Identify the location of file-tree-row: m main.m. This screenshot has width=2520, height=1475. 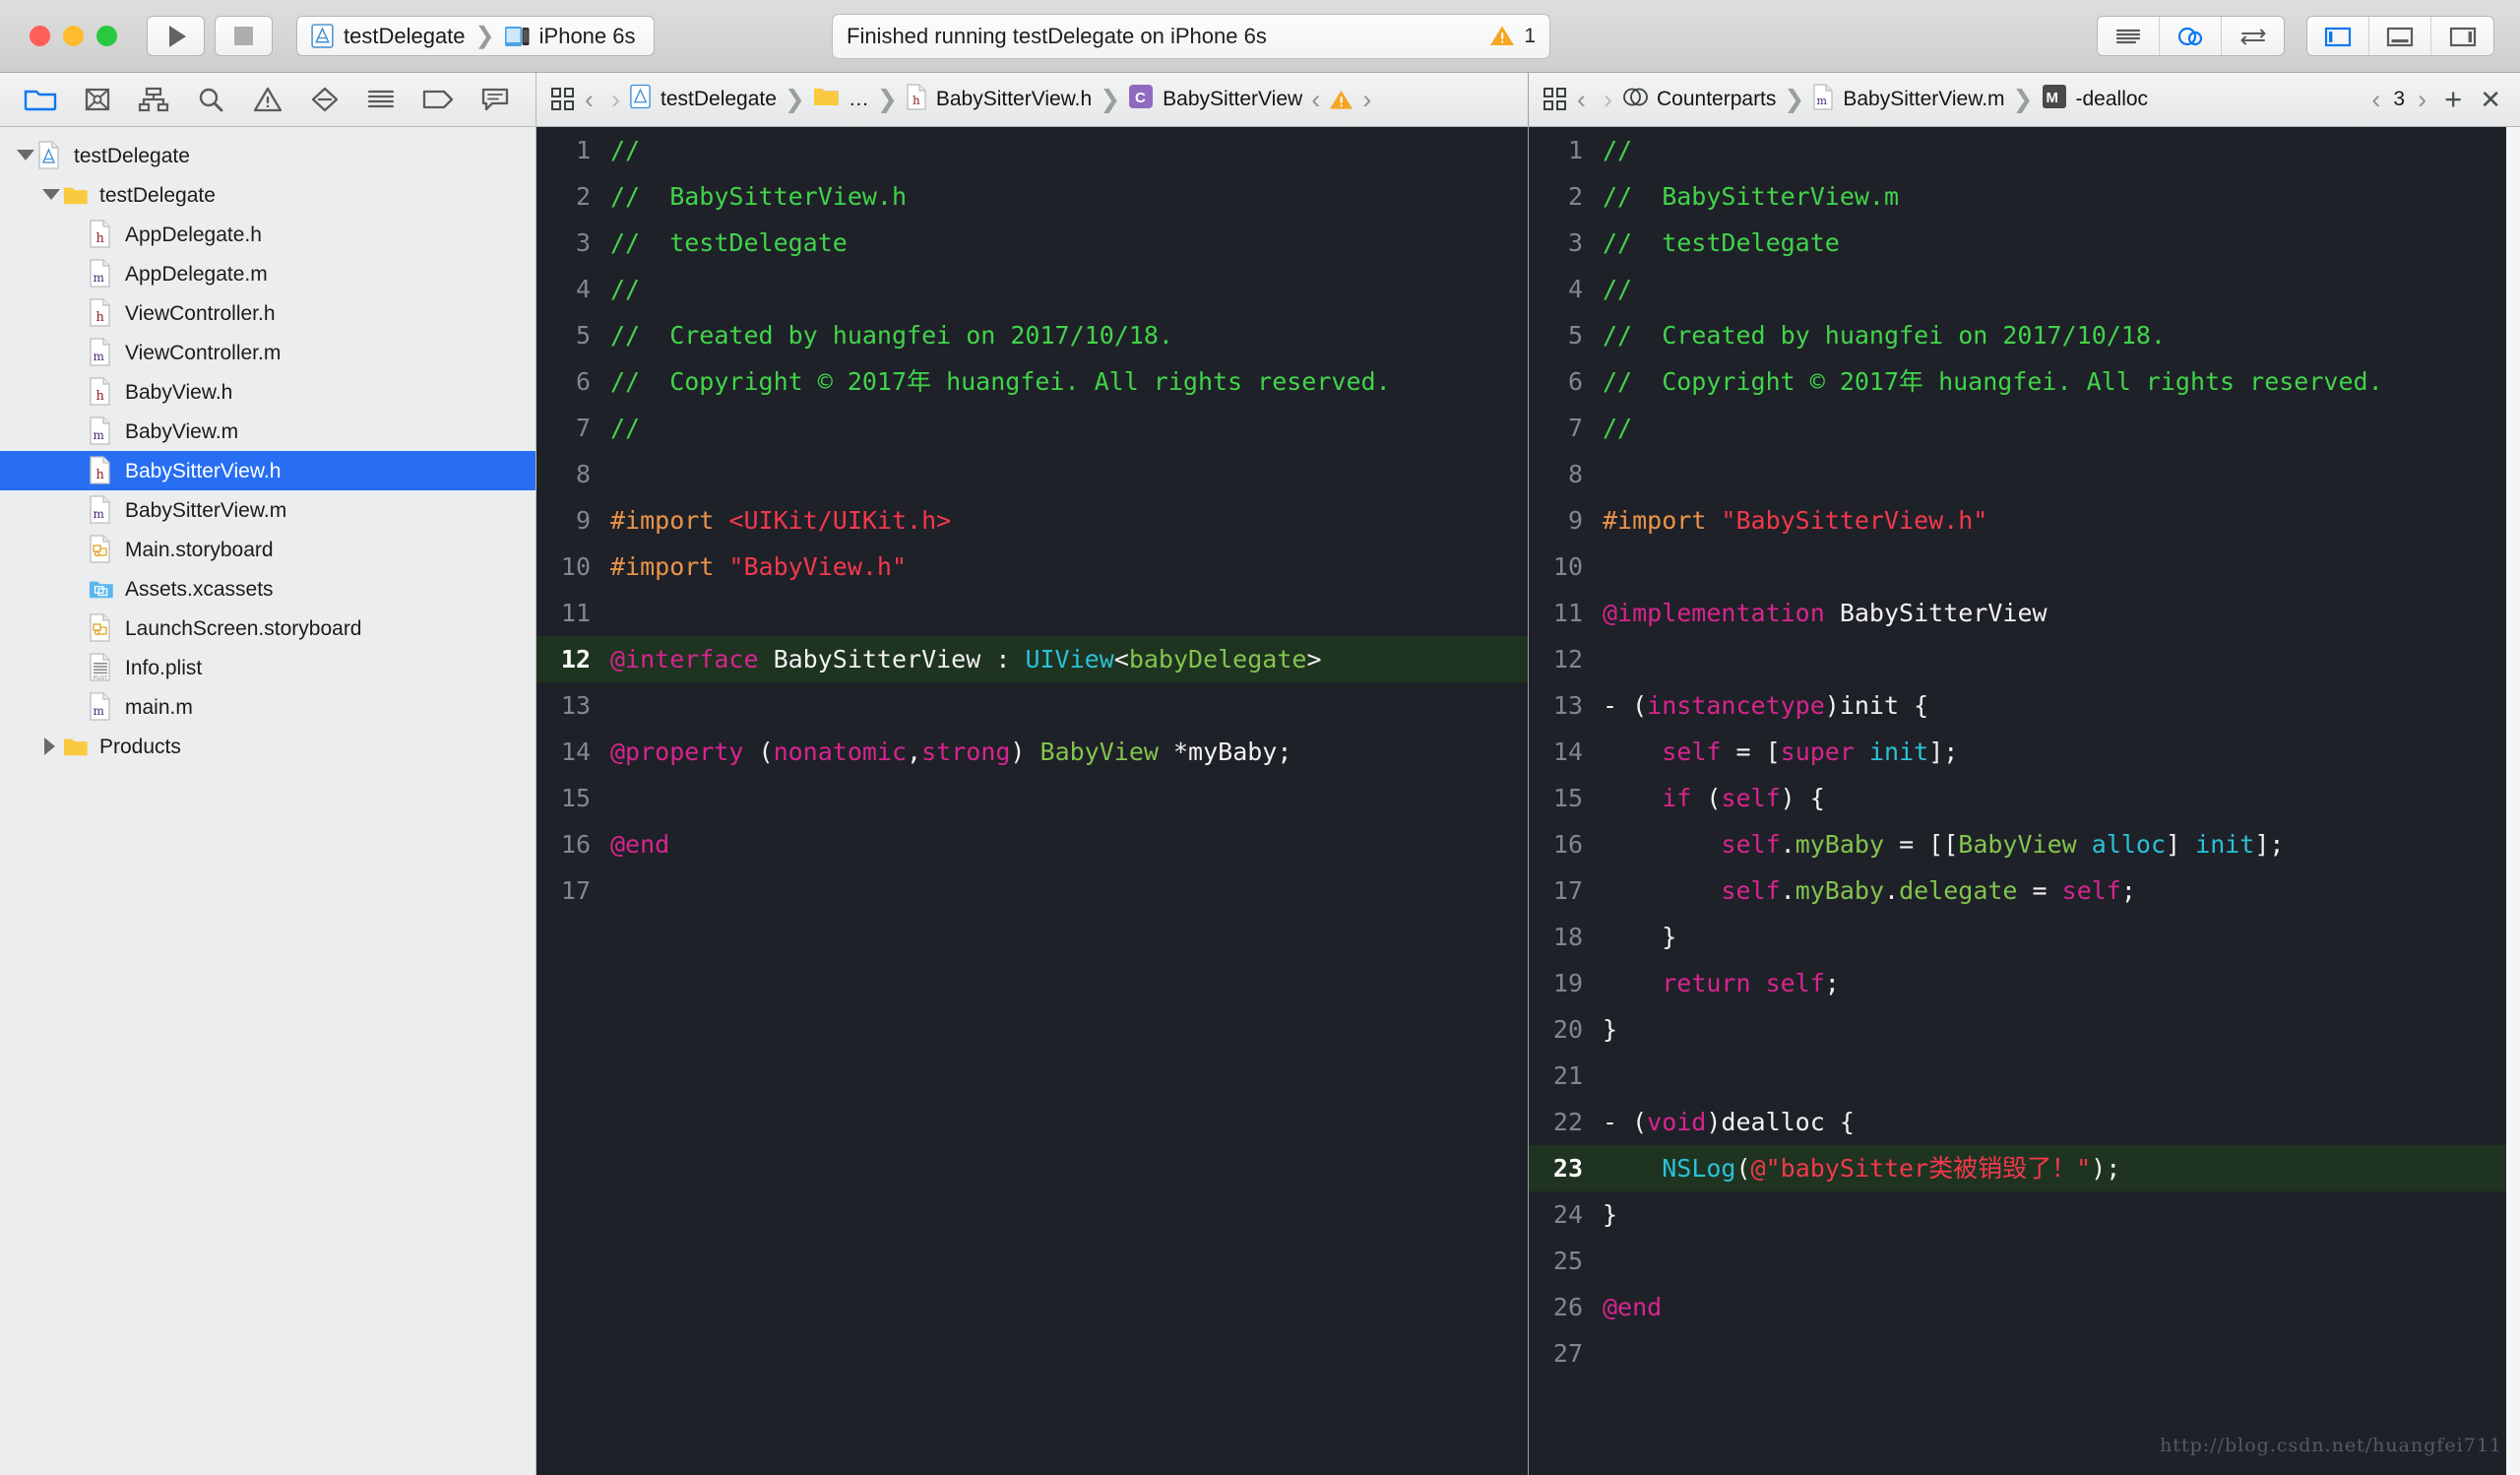
(268, 707).